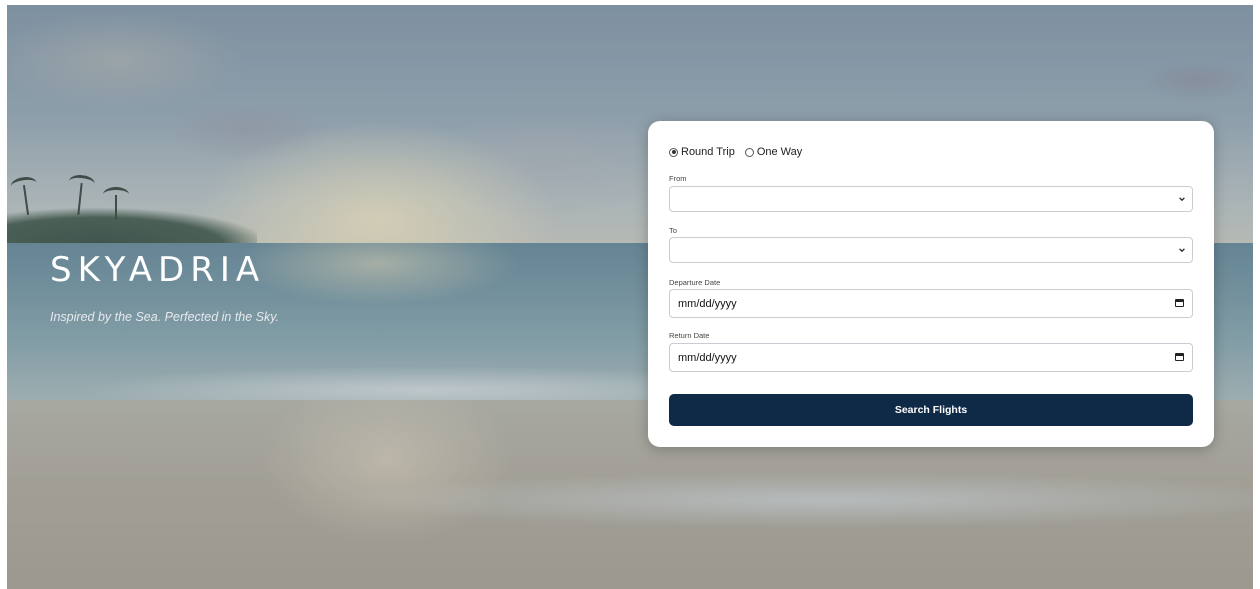  I want to click on round-trip-option: Round Trip, so click(702, 152).